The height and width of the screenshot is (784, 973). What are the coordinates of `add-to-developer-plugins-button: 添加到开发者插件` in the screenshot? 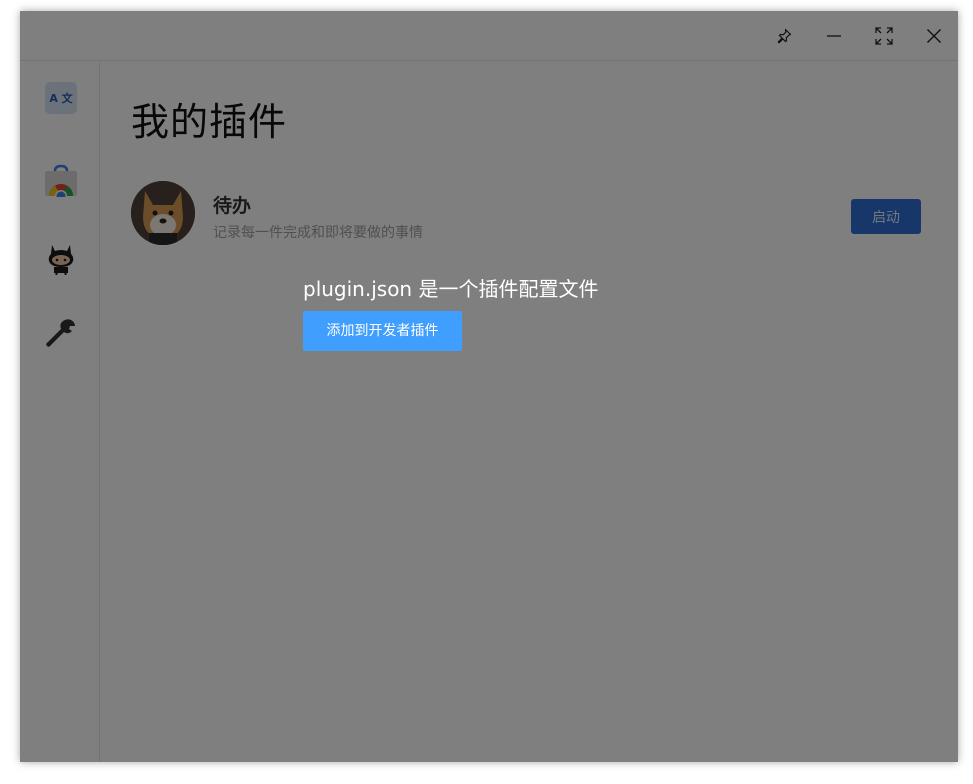 It's located at (382, 331).